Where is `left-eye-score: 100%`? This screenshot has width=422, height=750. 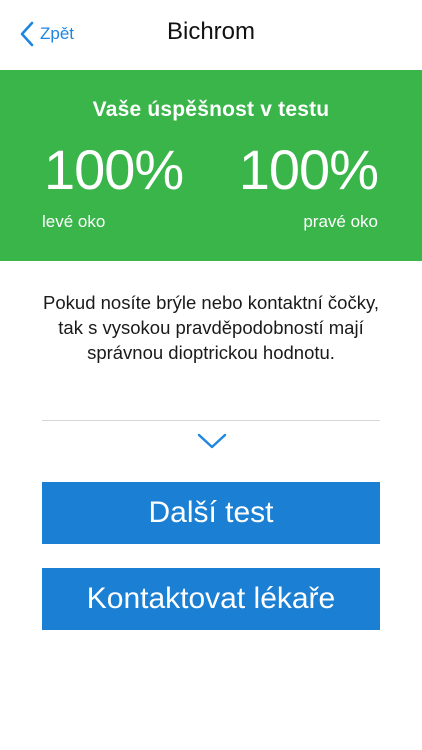
left-eye-score: 100% is located at coordinates (114, 169).